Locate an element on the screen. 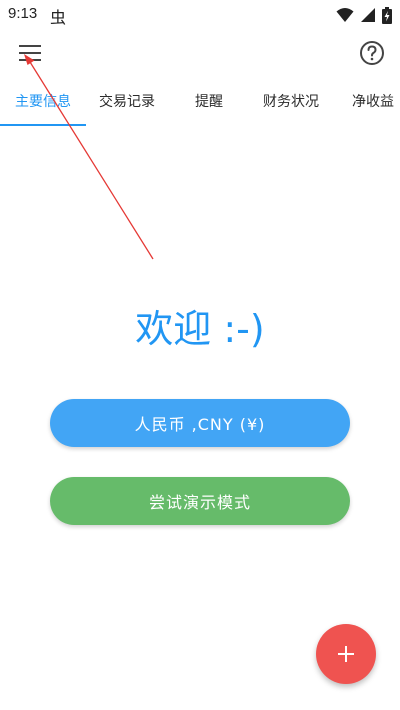 This screenshot has width=400, height=710. help-button is located at coordinates (372, 53).